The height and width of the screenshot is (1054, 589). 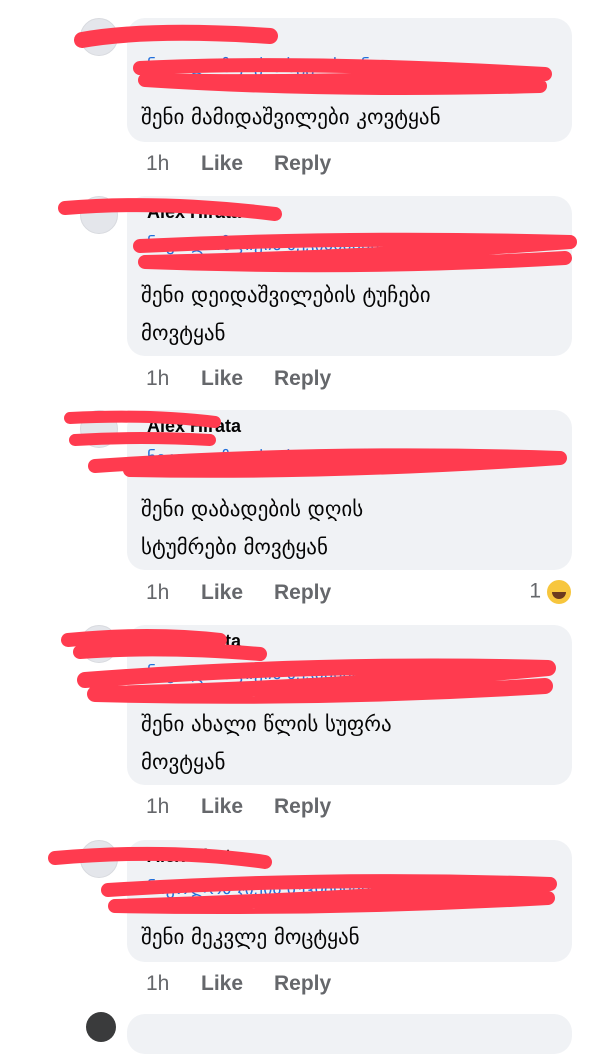 What do you see at coordinates (535, 591) in the screenshot?
I see `reaction-count: 1` at bounding box center [535, 591].